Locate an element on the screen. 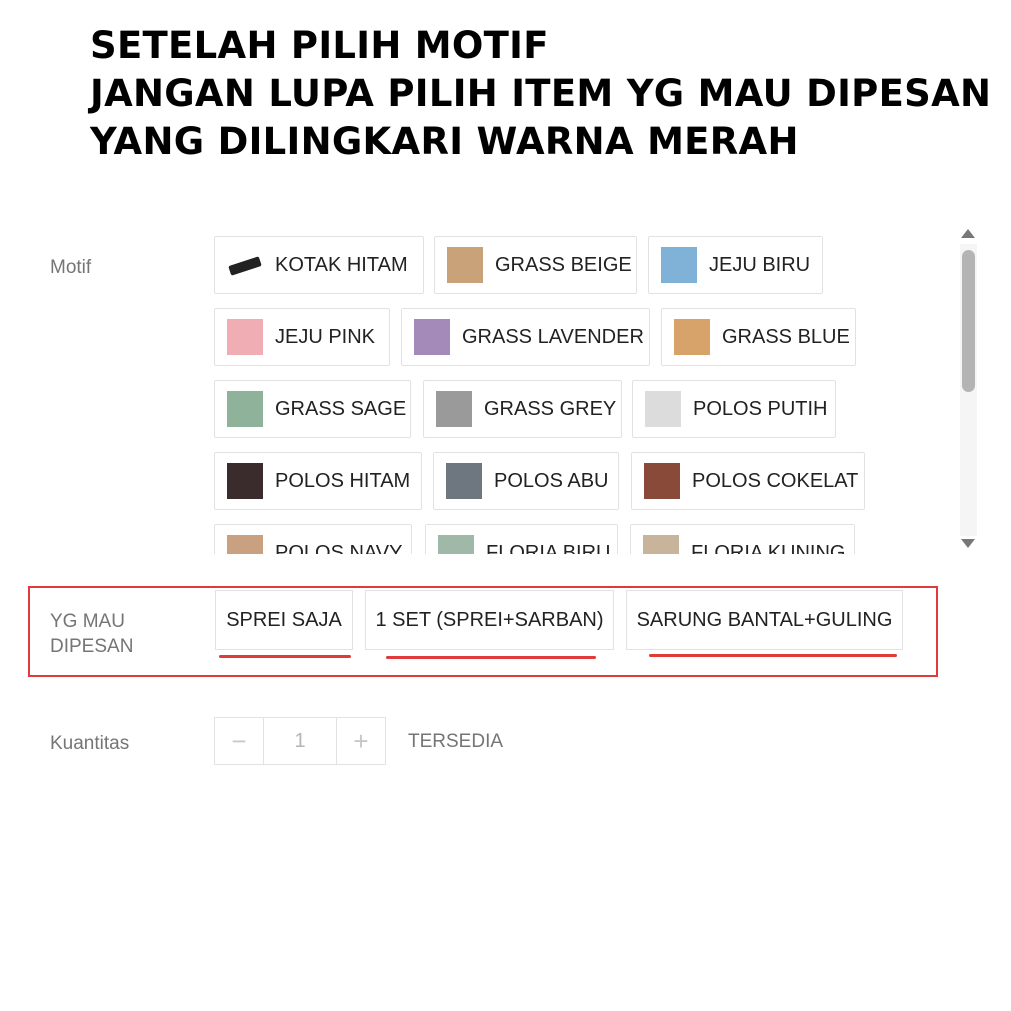 This screenshot has height=1011, width=1011. motif-option: POLOS PUTIH is located at coordinates (734, 409).